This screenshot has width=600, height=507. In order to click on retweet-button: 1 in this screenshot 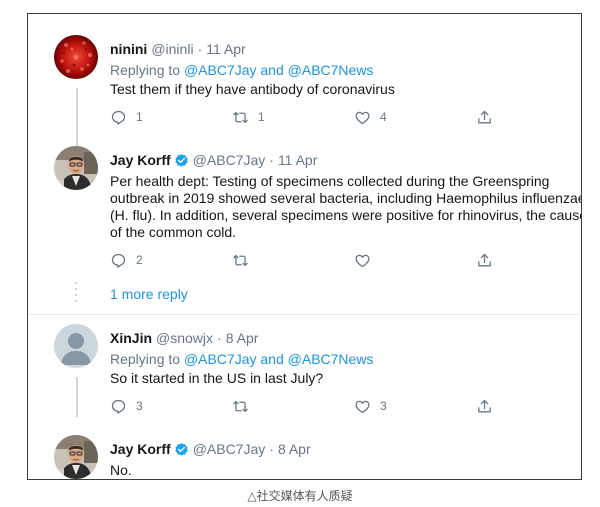, I will do `click(293, 117)`.